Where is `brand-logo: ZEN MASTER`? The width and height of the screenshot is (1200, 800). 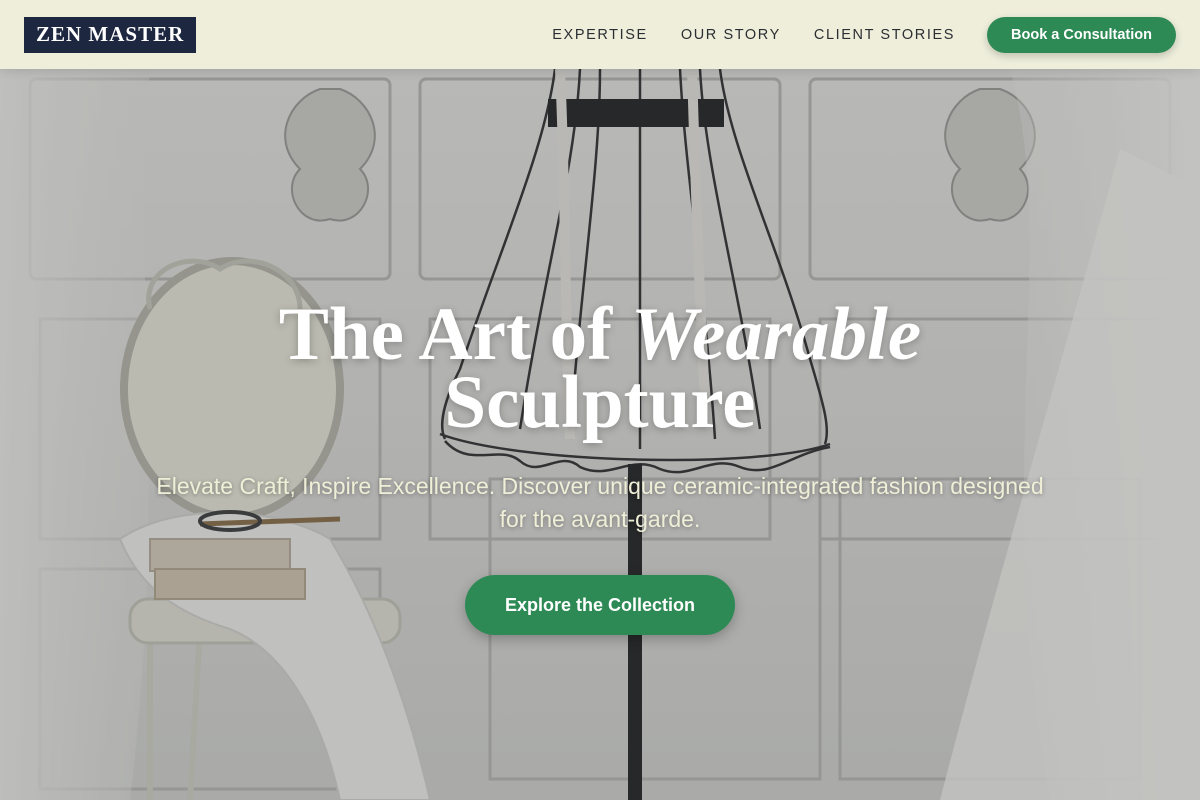 brand-logo: ZEN MASTER is located at coordinates (110, 34).